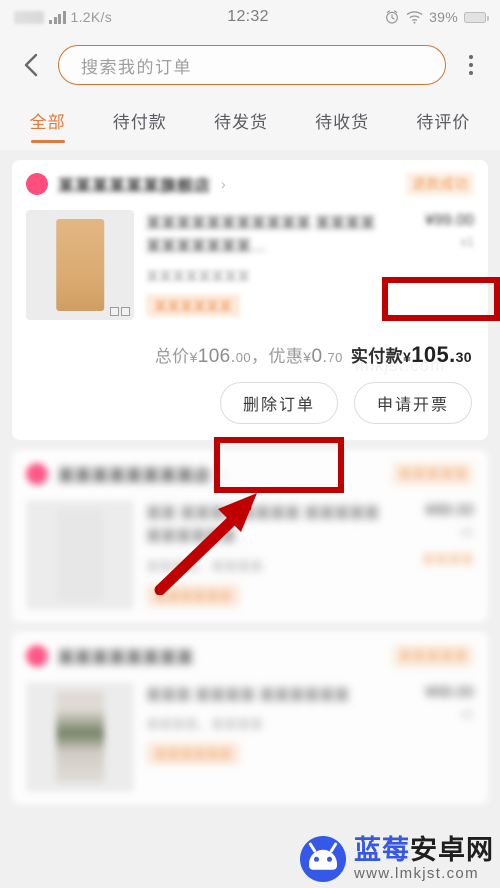 The image size is (500, 888). I want to click on page-header: 搜索我的订单, so click(250, 65).